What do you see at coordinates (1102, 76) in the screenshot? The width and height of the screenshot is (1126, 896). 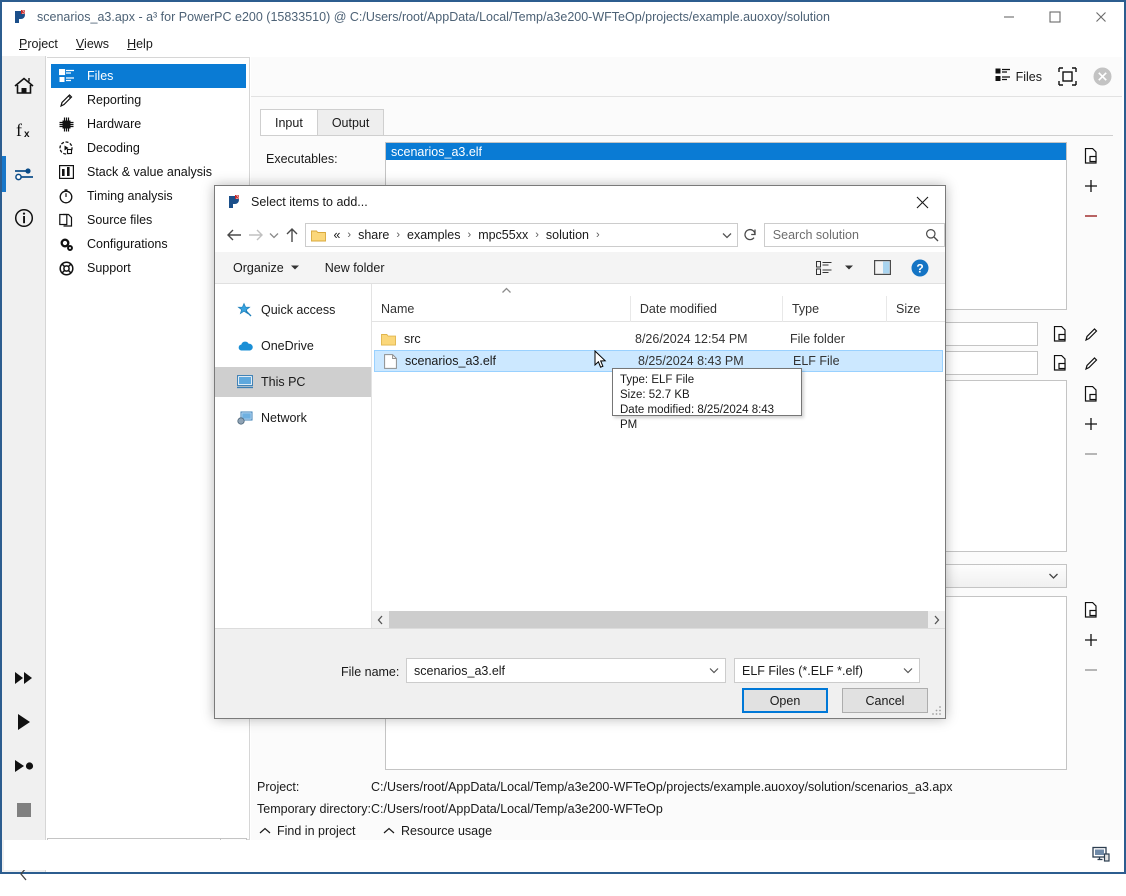 I see `close-circle-icon` at bounding box center [1102, 76].